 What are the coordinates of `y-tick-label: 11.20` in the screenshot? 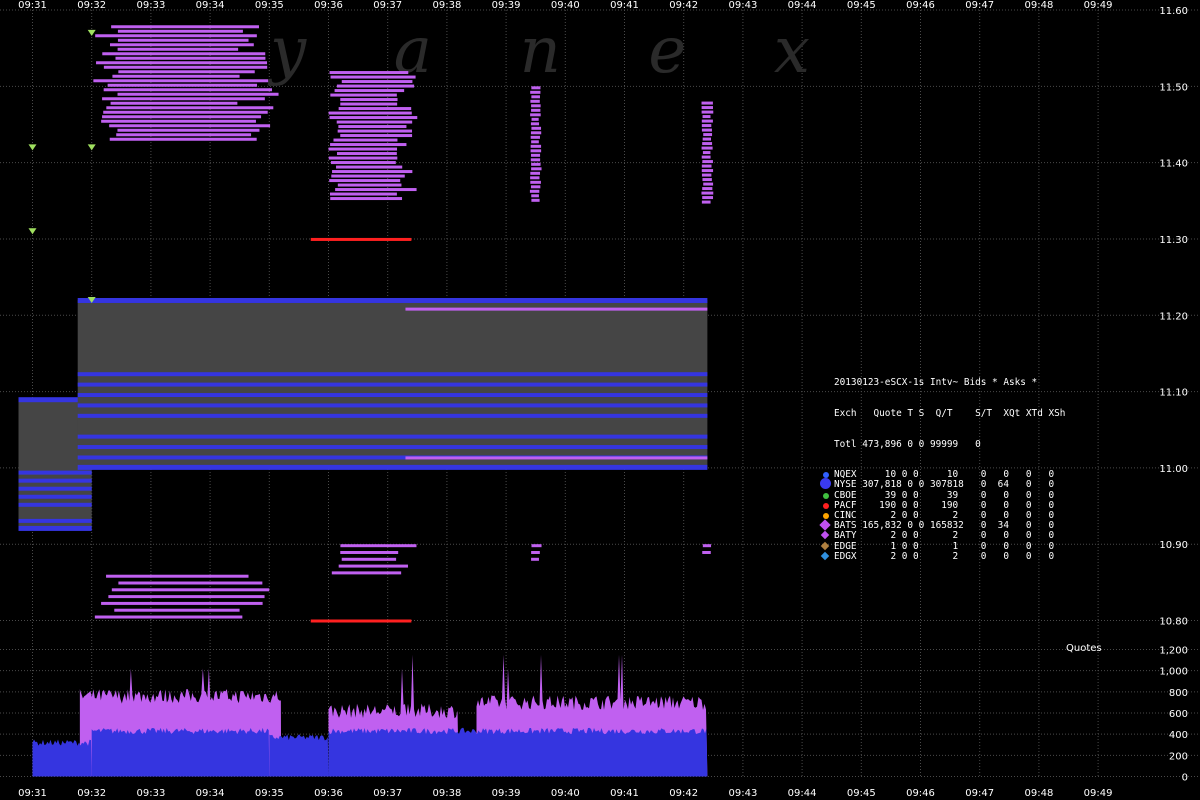 It's located at (1173, 316).